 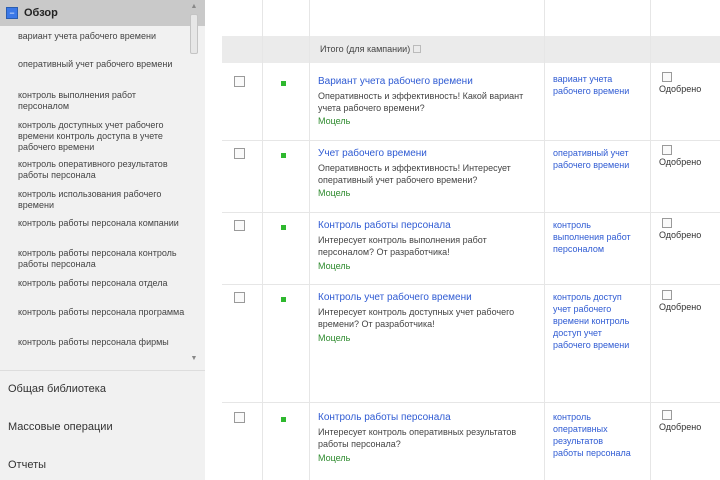 What do you see at coordinates (102, 370) in the screenshot?
I see `sidebar-divider` at bounding box center [102, 370].